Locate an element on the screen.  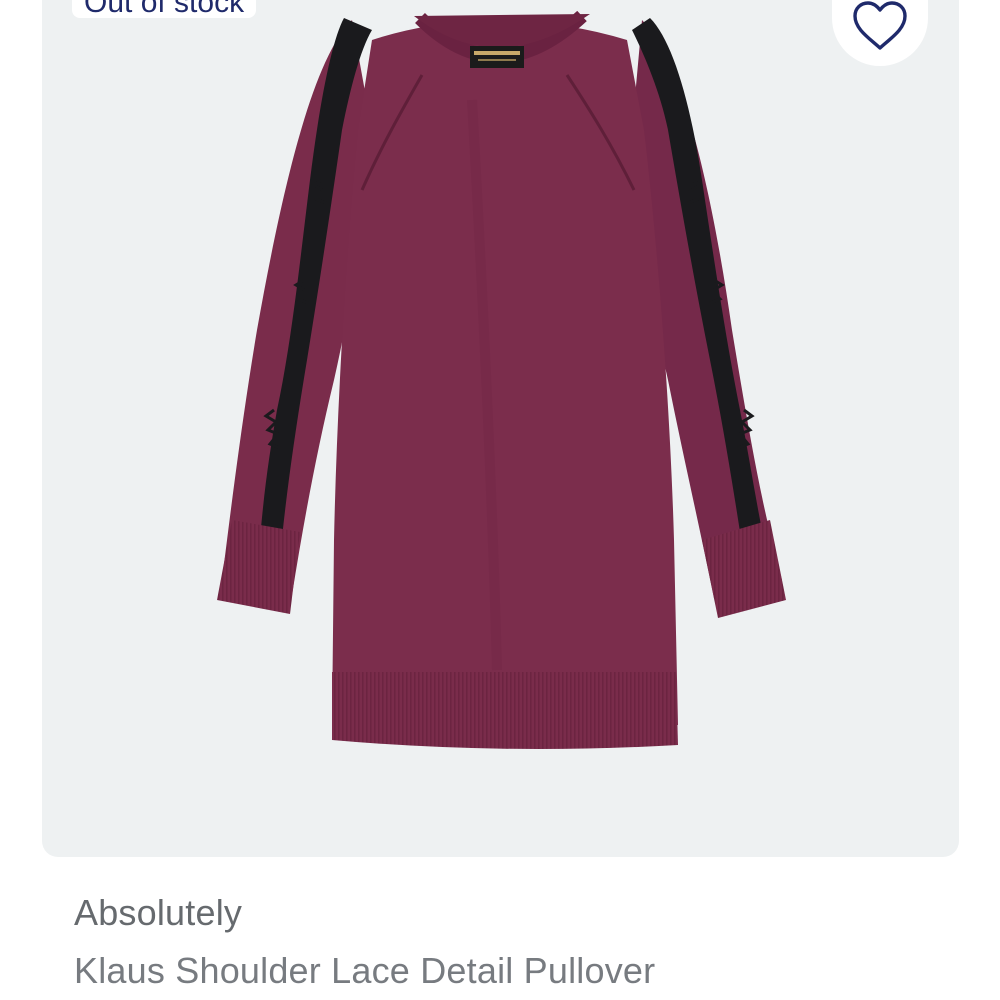
heart-outline-icon is located at coordinates (880, 25).